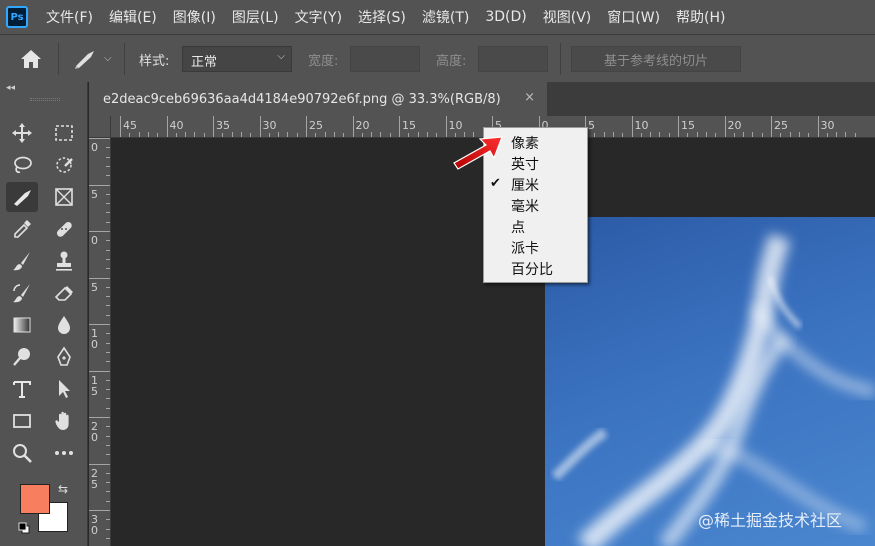 The height and width of the screenshot is (546, 875). I want to click on default-colors-icon, so click(24, 528).